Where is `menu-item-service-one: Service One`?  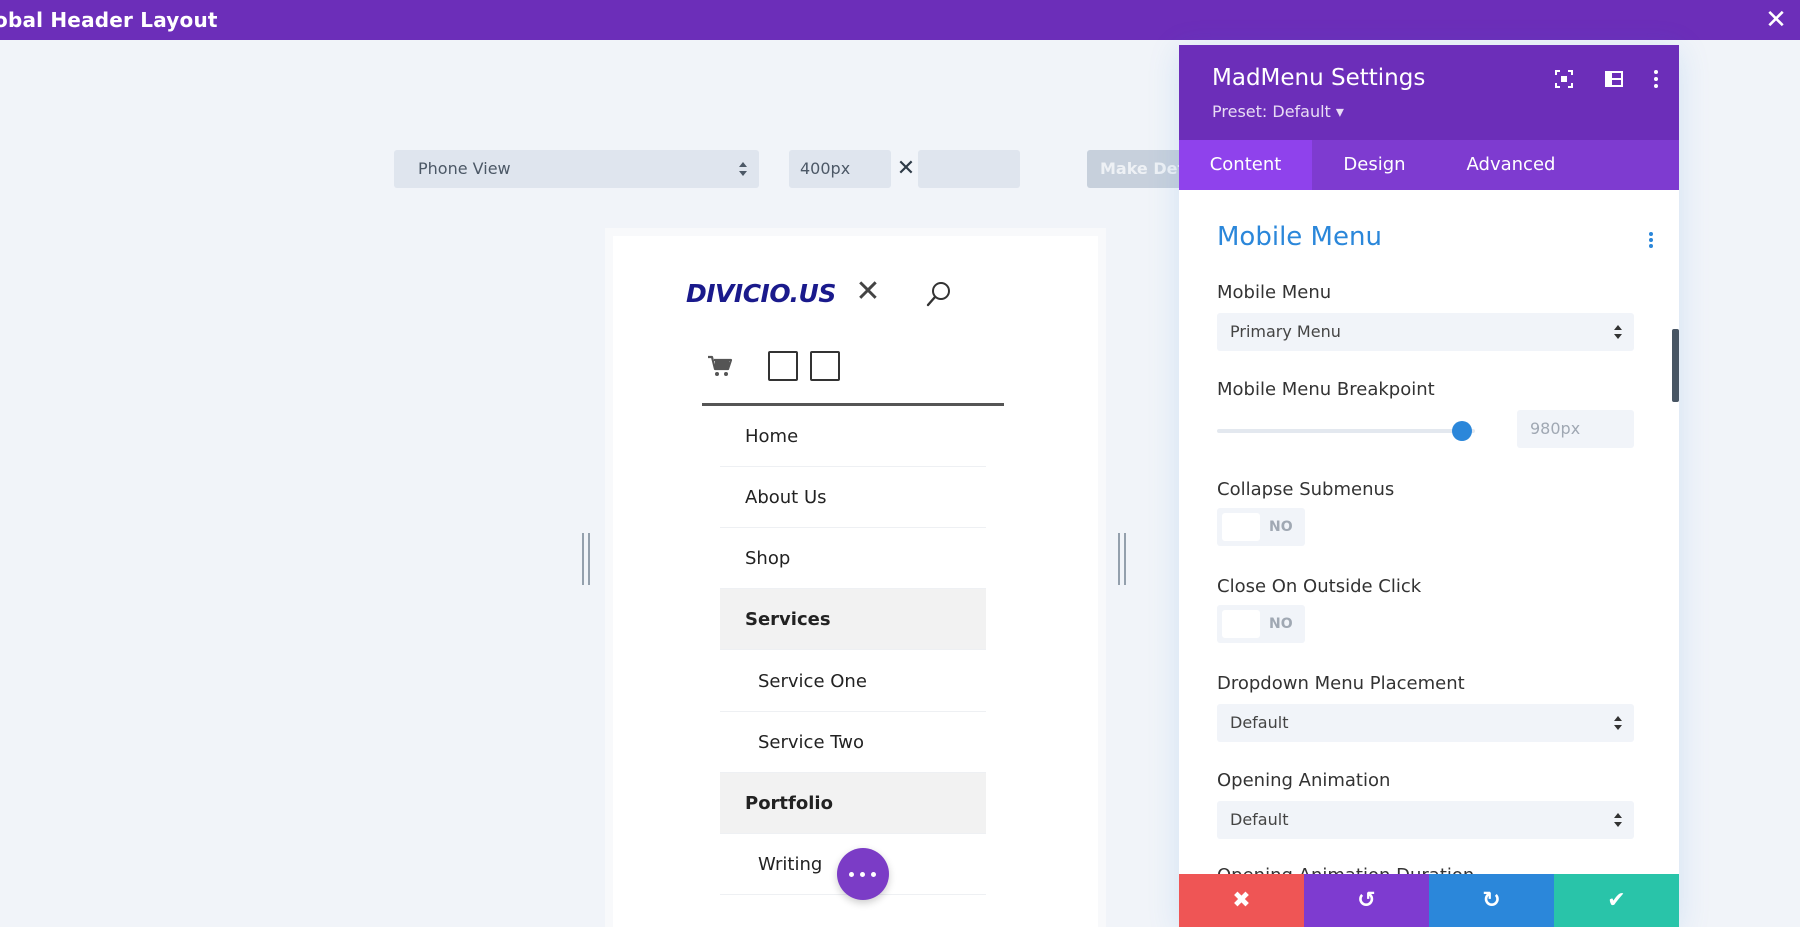
menu-item-service-one: Service One is located at coordinates (853, 681).